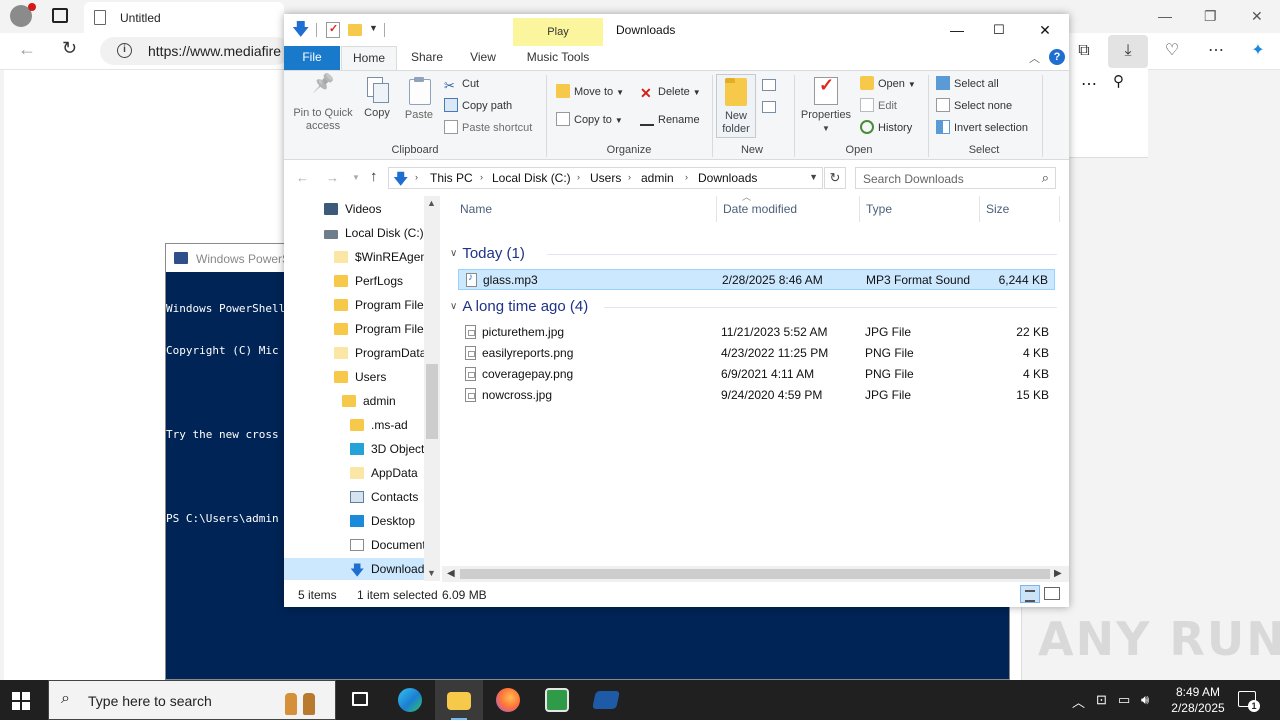  Describe the element at coordinates (384, 473) in the screenshot. I see `nav-item-appdata: AppData` at that location.